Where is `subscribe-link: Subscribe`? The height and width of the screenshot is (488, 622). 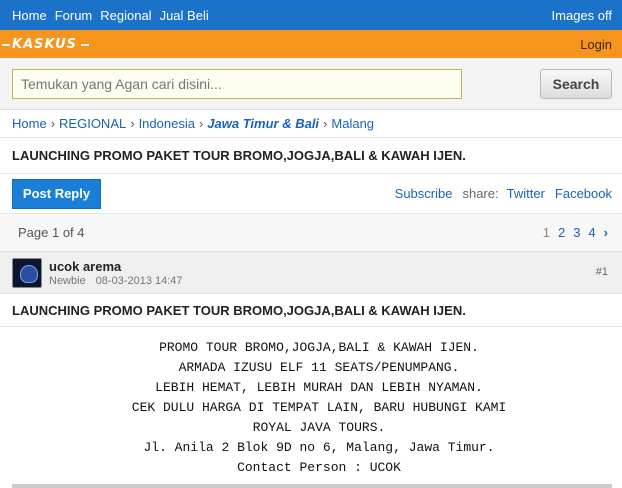 subscribe-link: Subscribe is located at coordinates (424, 193).